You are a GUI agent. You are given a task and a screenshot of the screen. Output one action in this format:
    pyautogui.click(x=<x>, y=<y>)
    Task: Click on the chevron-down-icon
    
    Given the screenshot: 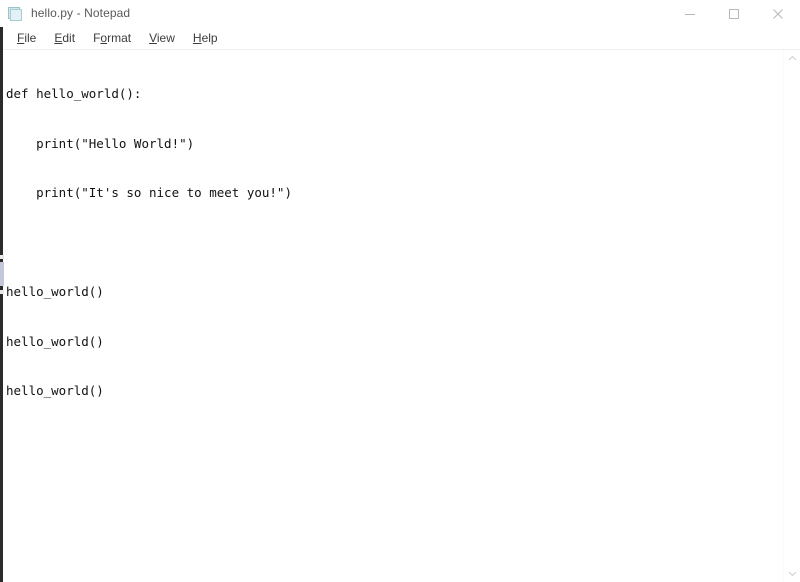 What is the action you would take?
    pyautogui.click(x=792, y=574)
    